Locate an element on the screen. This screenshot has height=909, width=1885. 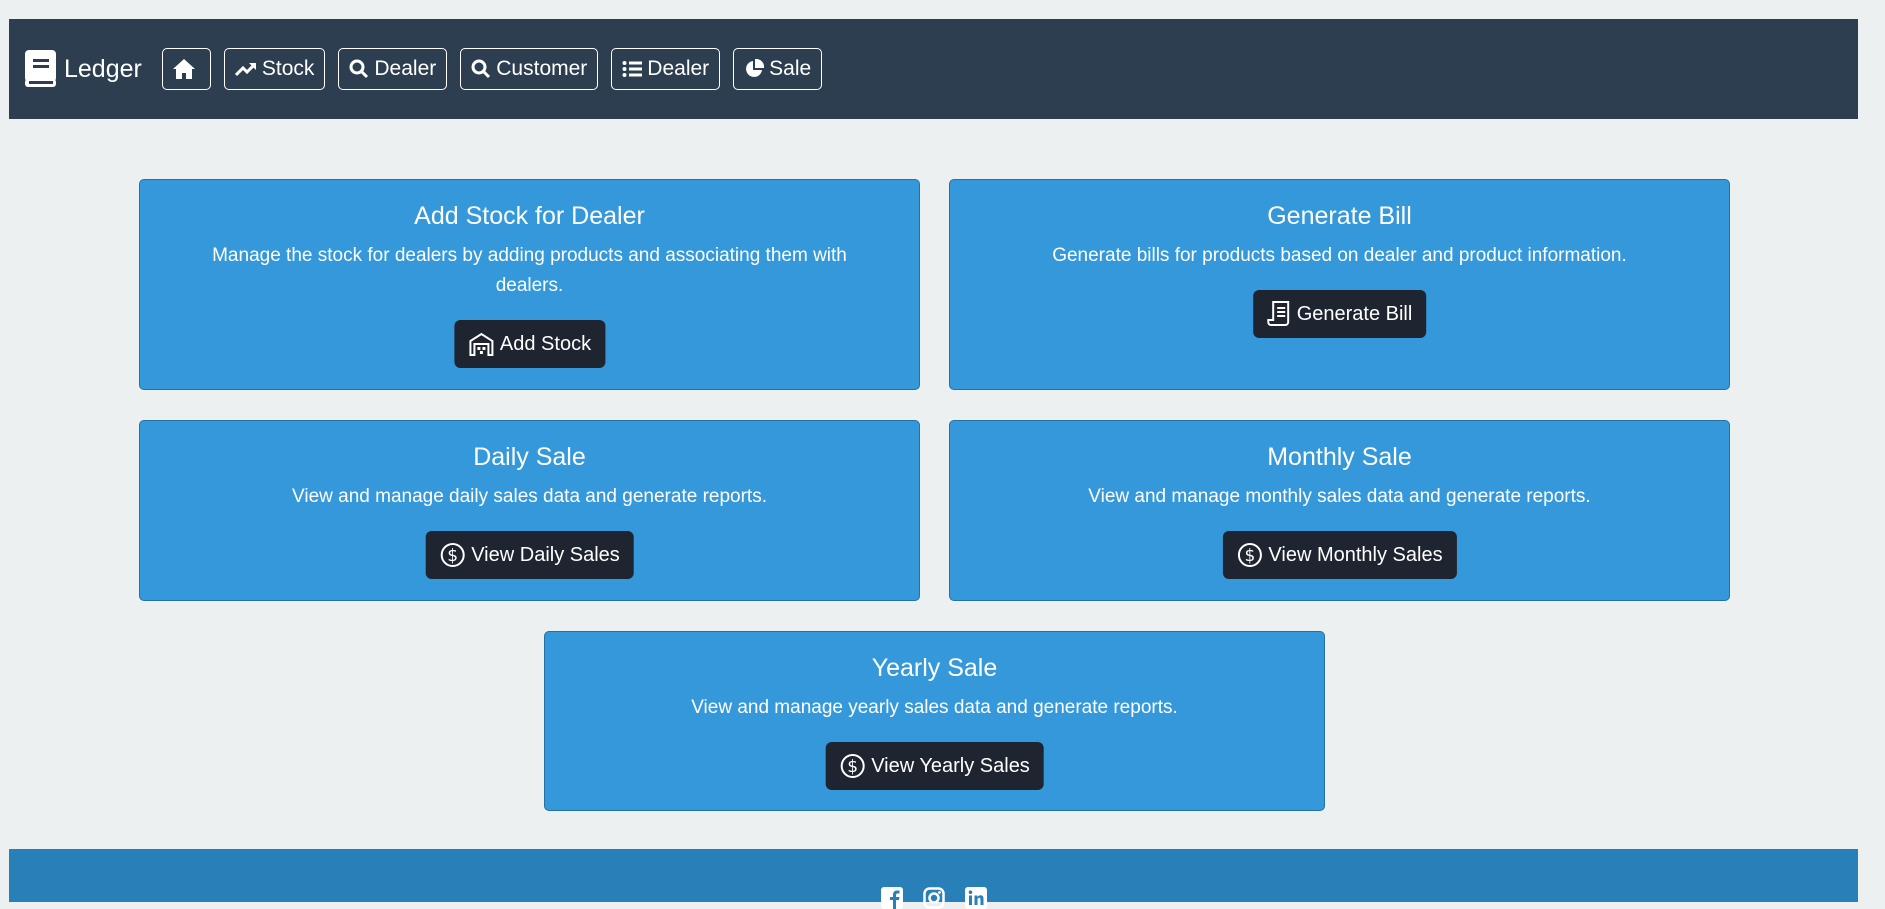
view-monthly-sales-button: $ View Monthly Sales is located at coordinates (1339, 555).